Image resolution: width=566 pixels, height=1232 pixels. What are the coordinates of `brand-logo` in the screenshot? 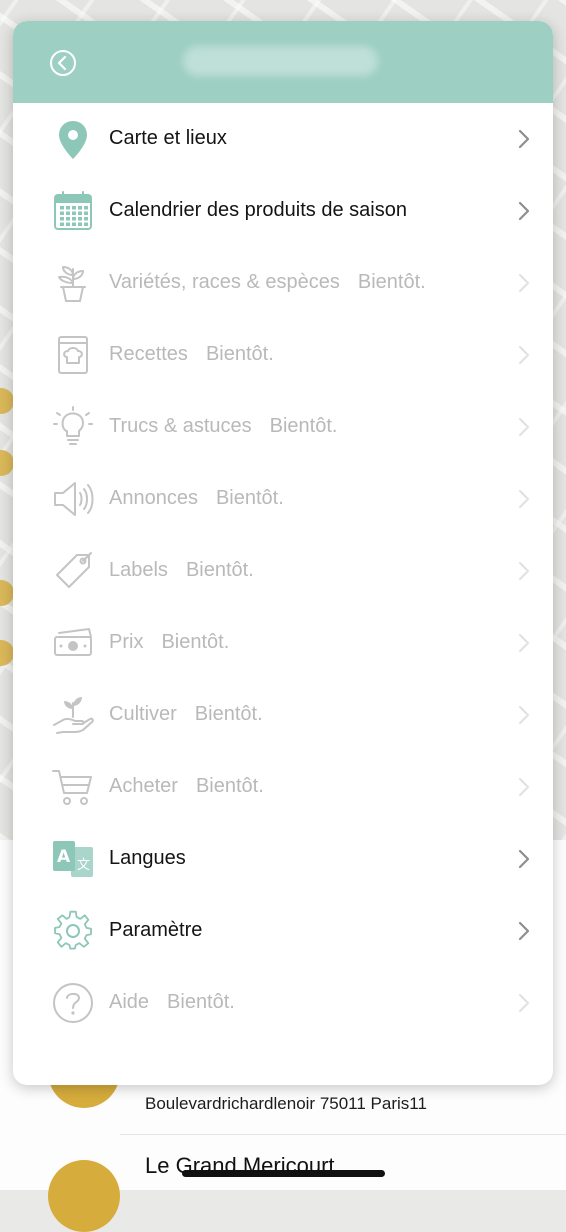 It's located at (280, 61).